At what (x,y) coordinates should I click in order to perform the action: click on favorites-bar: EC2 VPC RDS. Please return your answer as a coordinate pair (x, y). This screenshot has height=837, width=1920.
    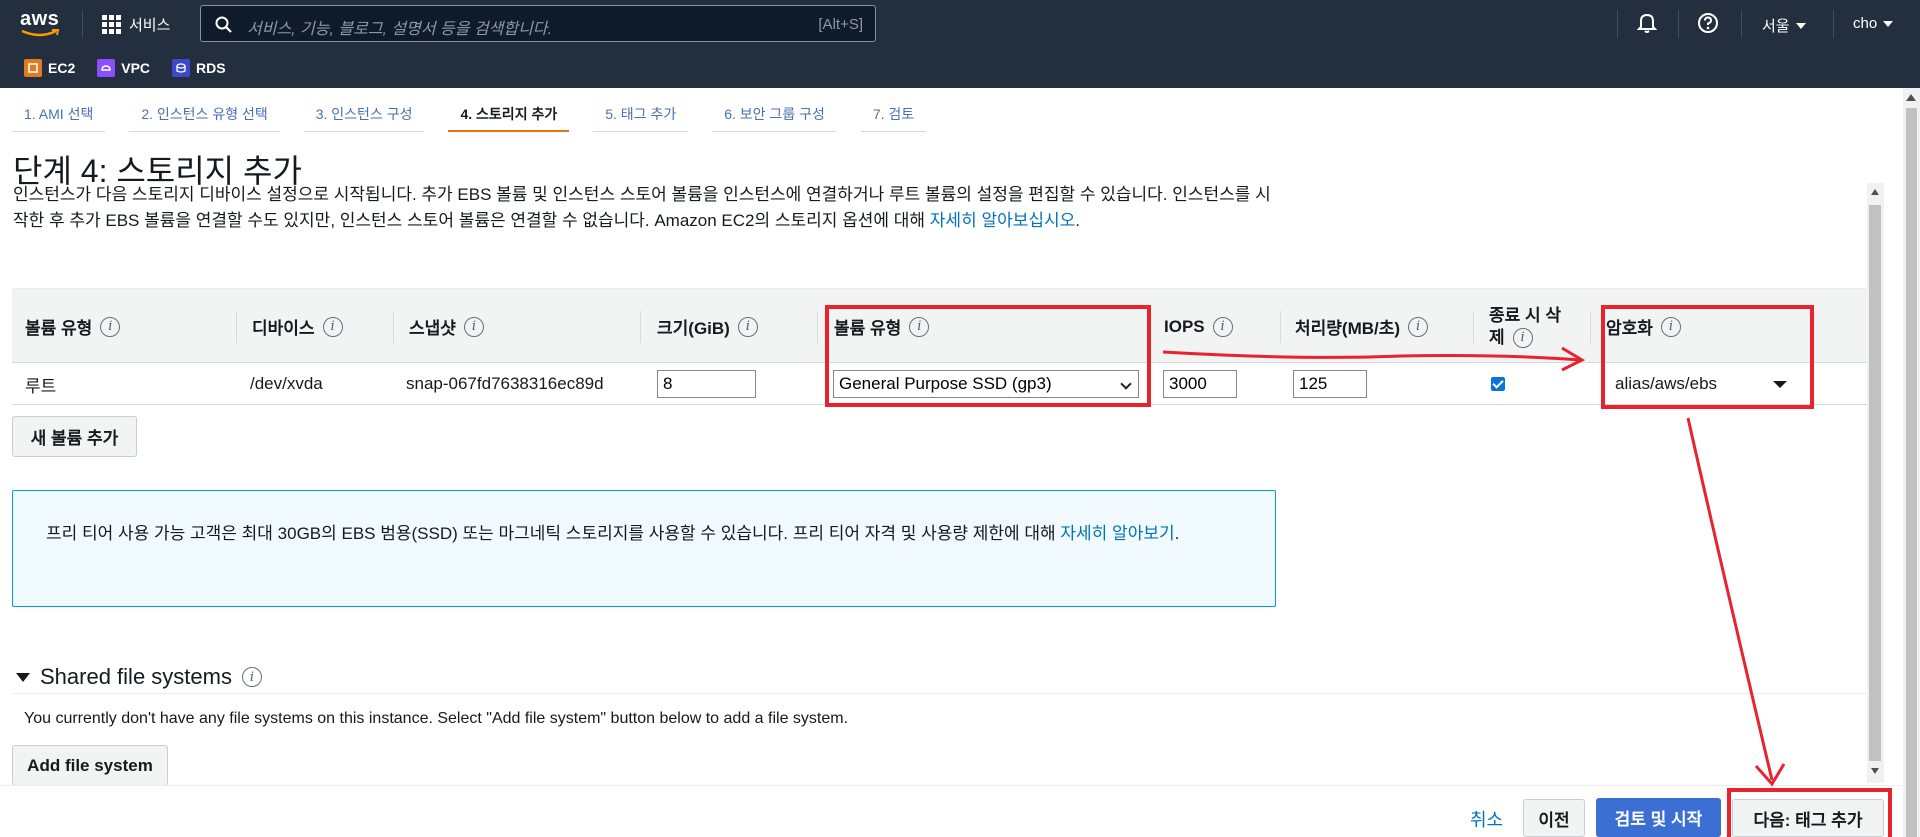
    Looking at the image, I should click on (960, 68).